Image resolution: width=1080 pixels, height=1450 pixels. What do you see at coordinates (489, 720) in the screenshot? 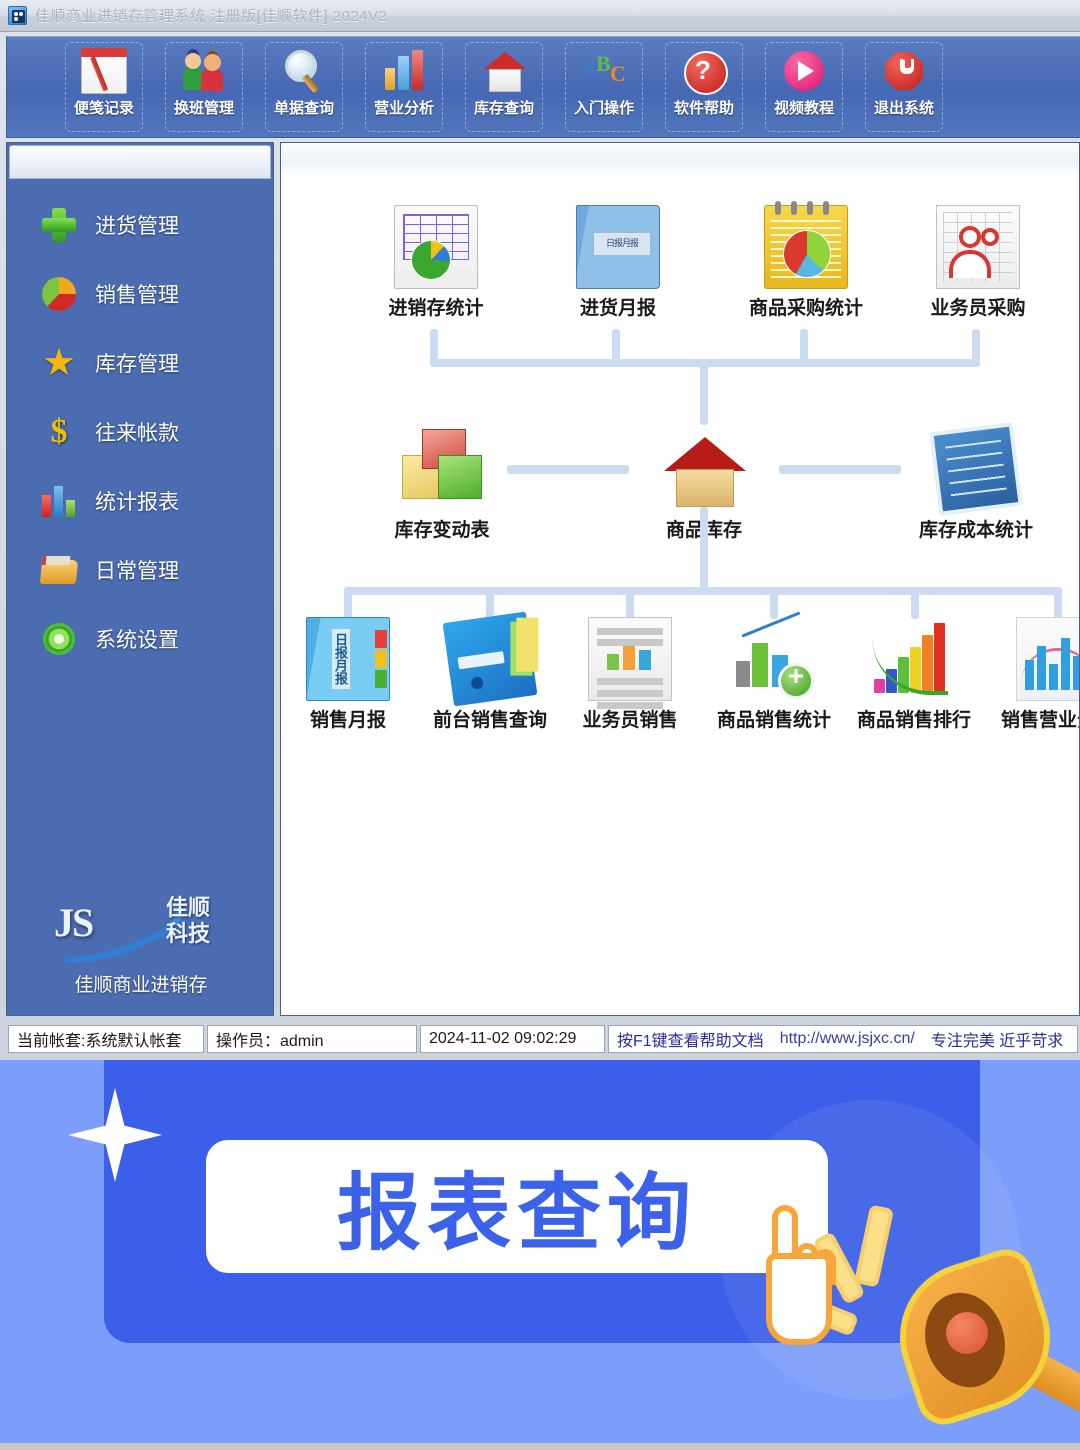
I see `node-label: 前台销售查询` at bounding box center [489, 720].